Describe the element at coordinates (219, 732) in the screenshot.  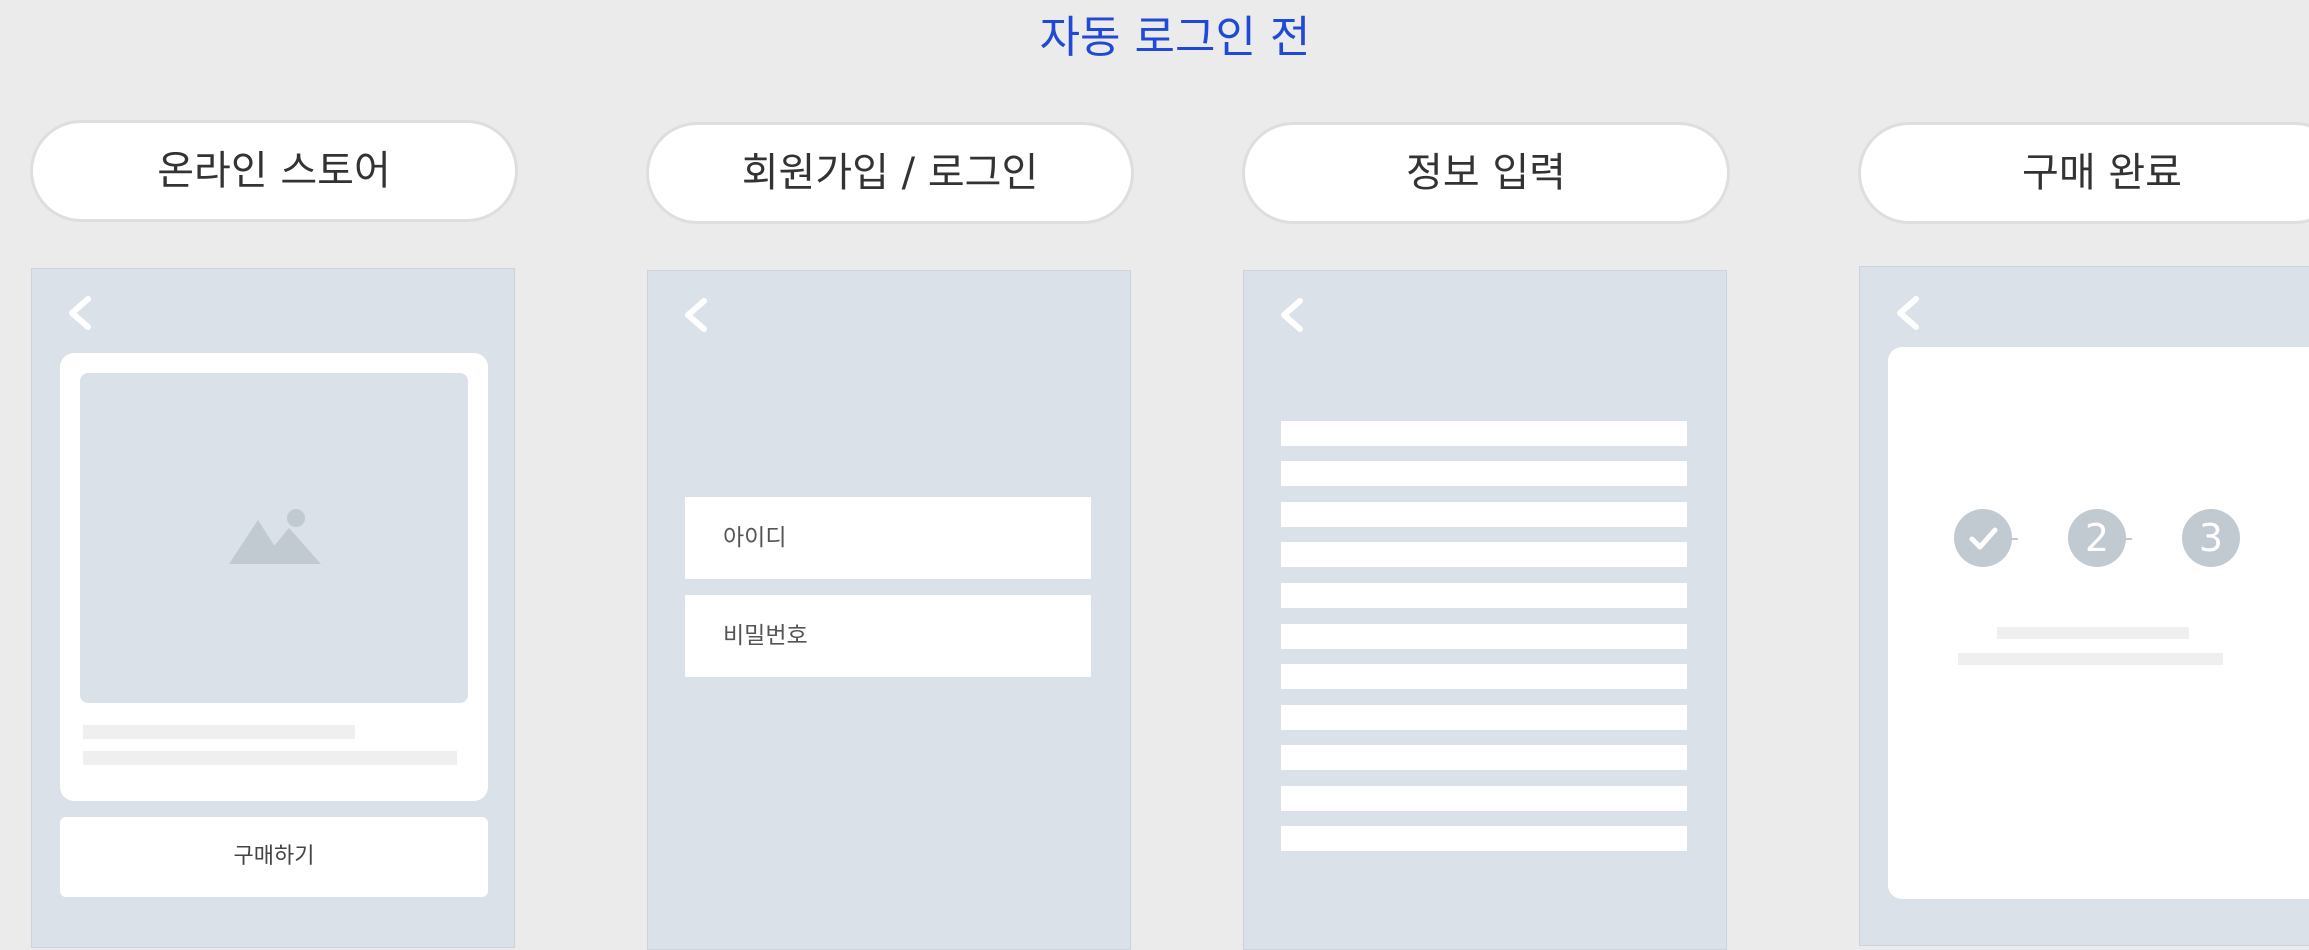
I see `product-title-placeholder` at that location.